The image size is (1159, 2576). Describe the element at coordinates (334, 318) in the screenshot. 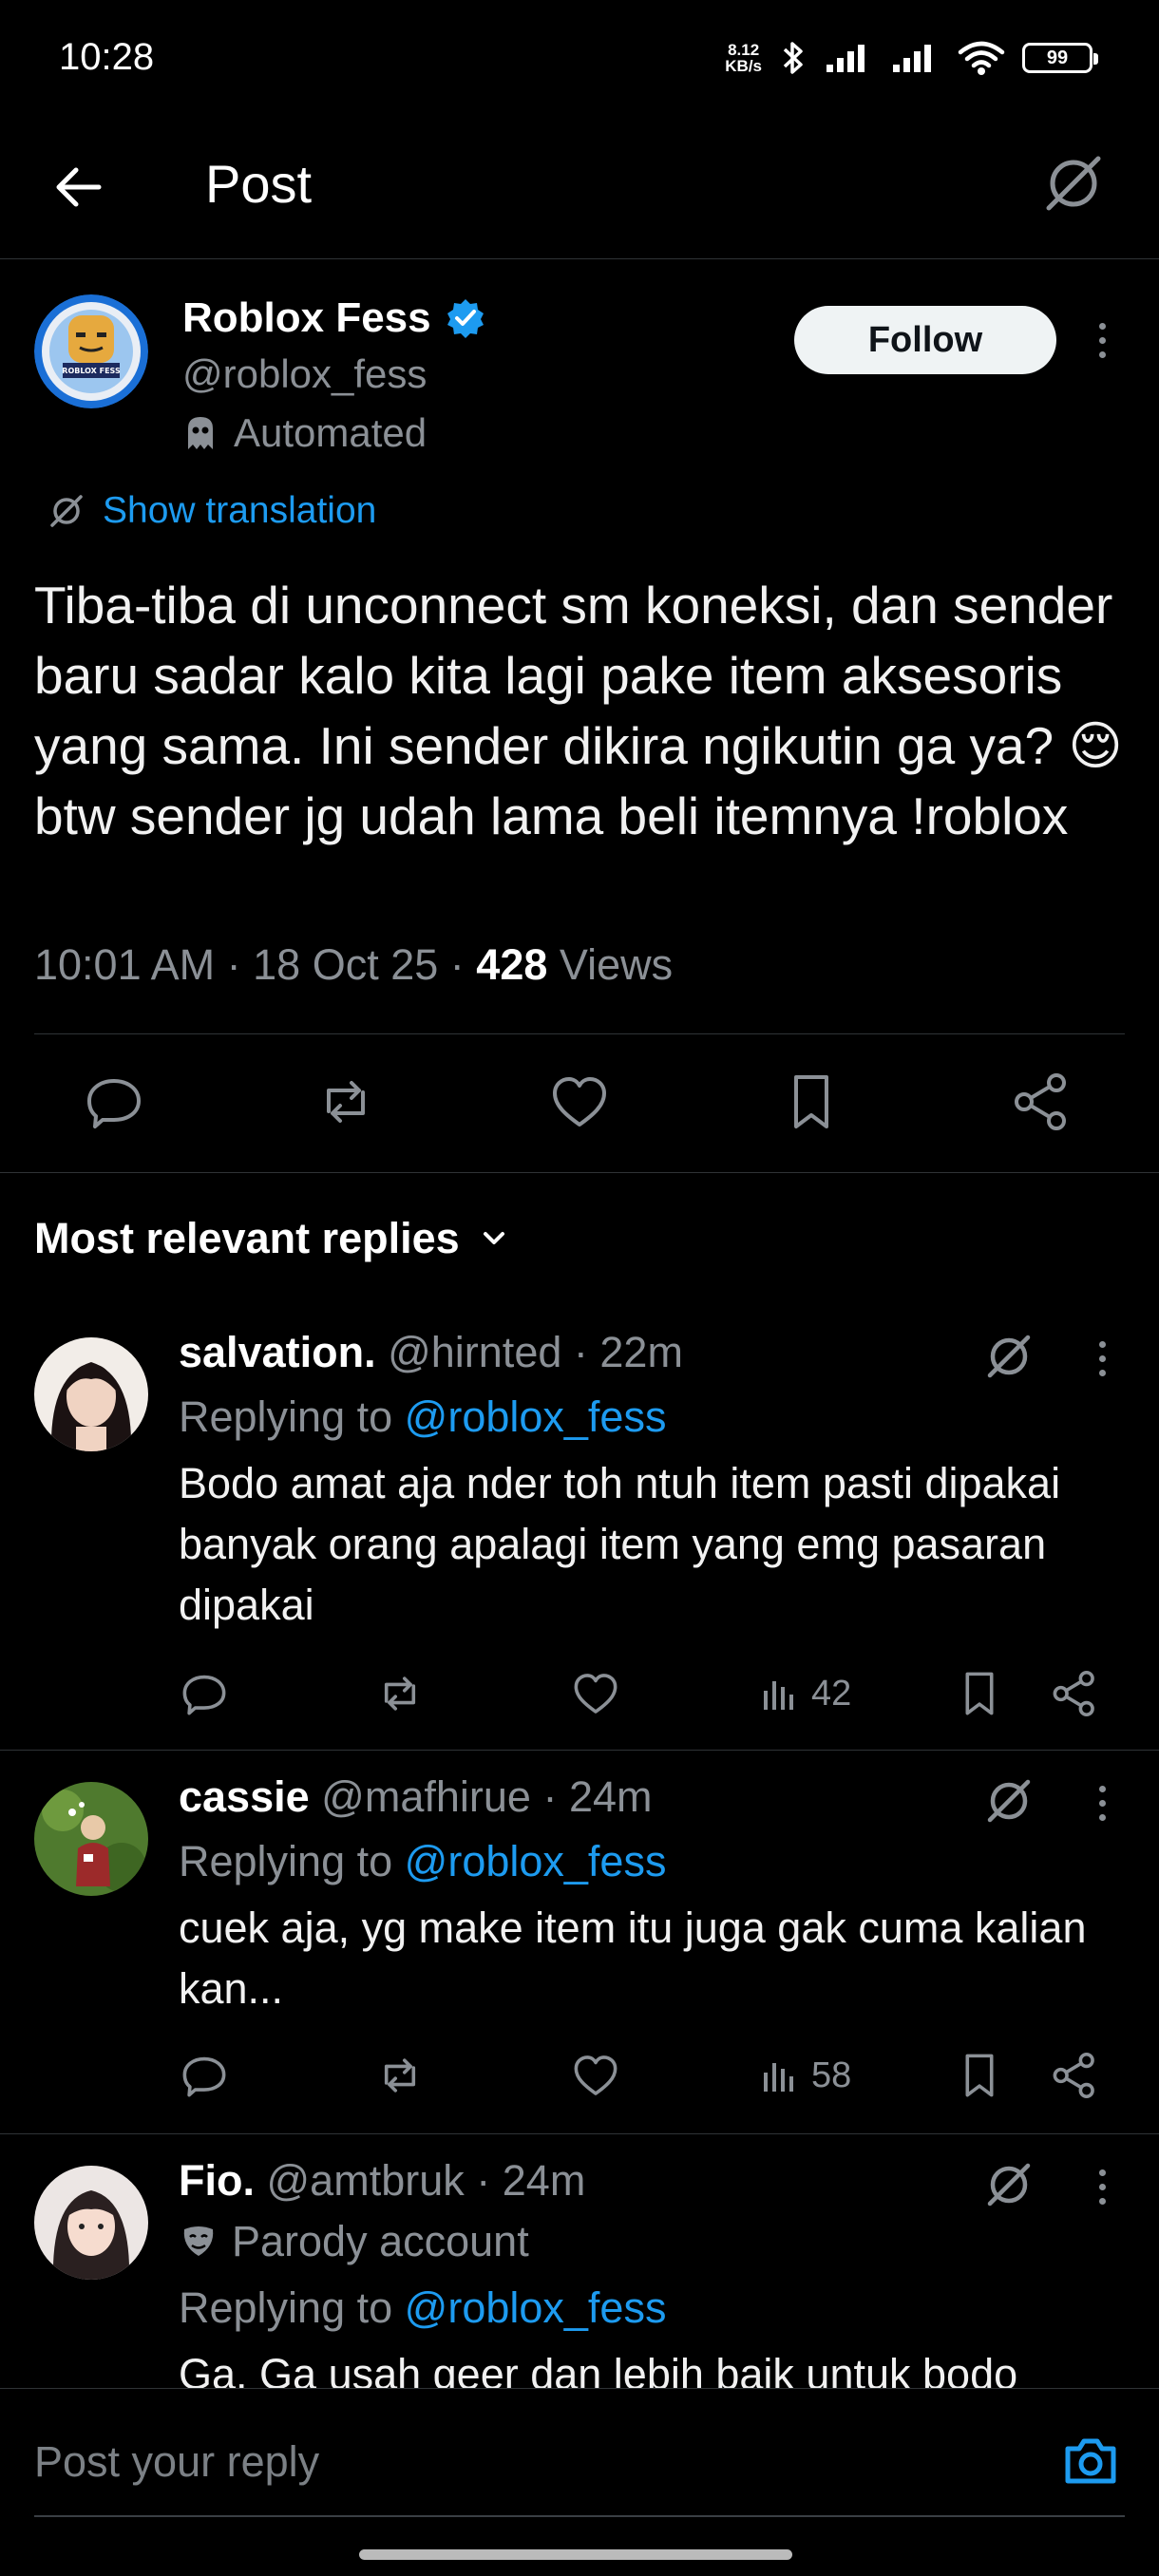

I see `author-name: Roblox Fess` at that location.